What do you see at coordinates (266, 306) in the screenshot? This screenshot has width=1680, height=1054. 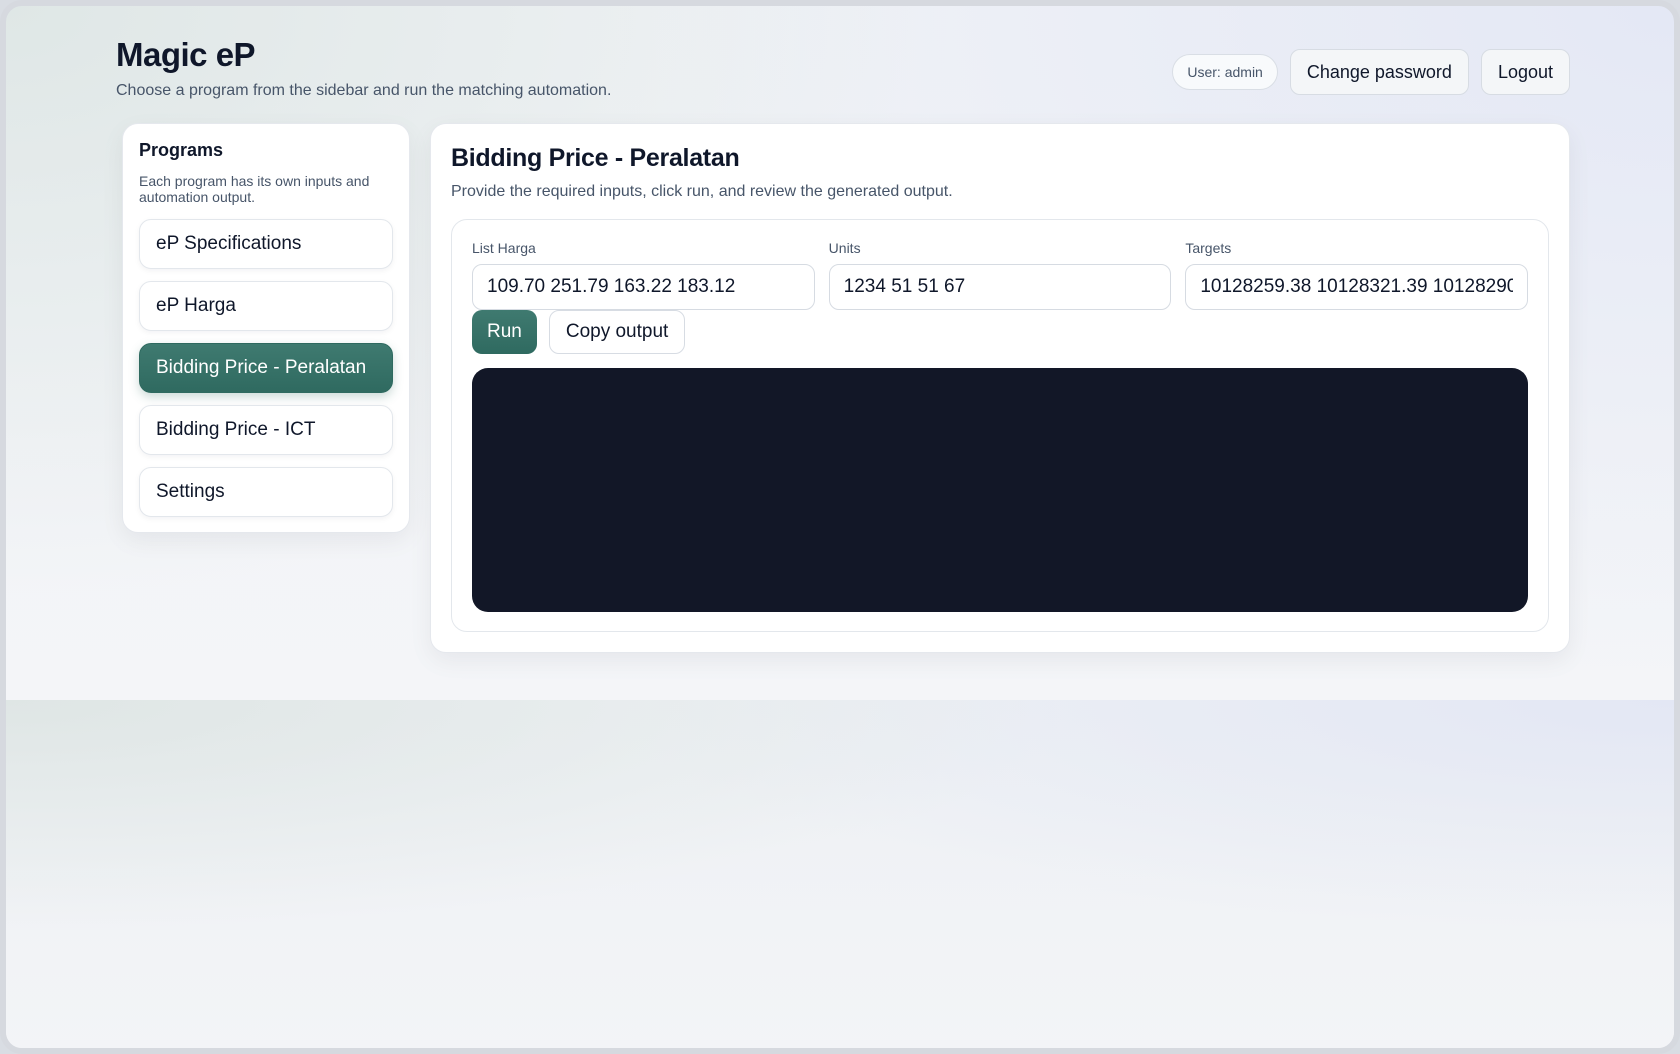 I see `sidebar-item-ep-harga: eP Harga` at bounding box center [266, 306].